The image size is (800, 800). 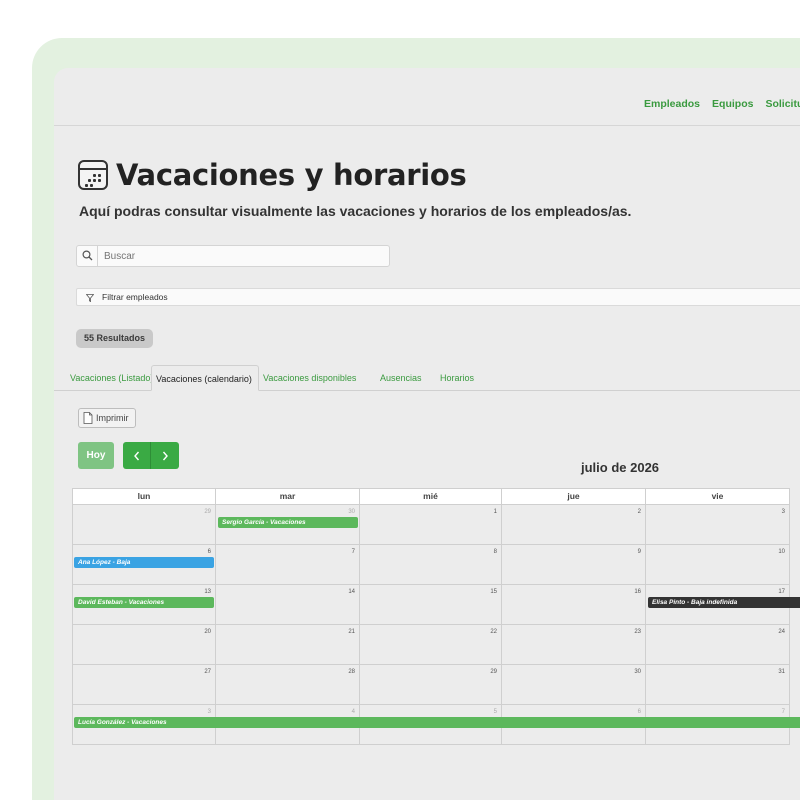 What do you see at coordinates (718, 565) in the screenshot?
I see `calendar-day-cell: 10` at bounding box center [718, 565].